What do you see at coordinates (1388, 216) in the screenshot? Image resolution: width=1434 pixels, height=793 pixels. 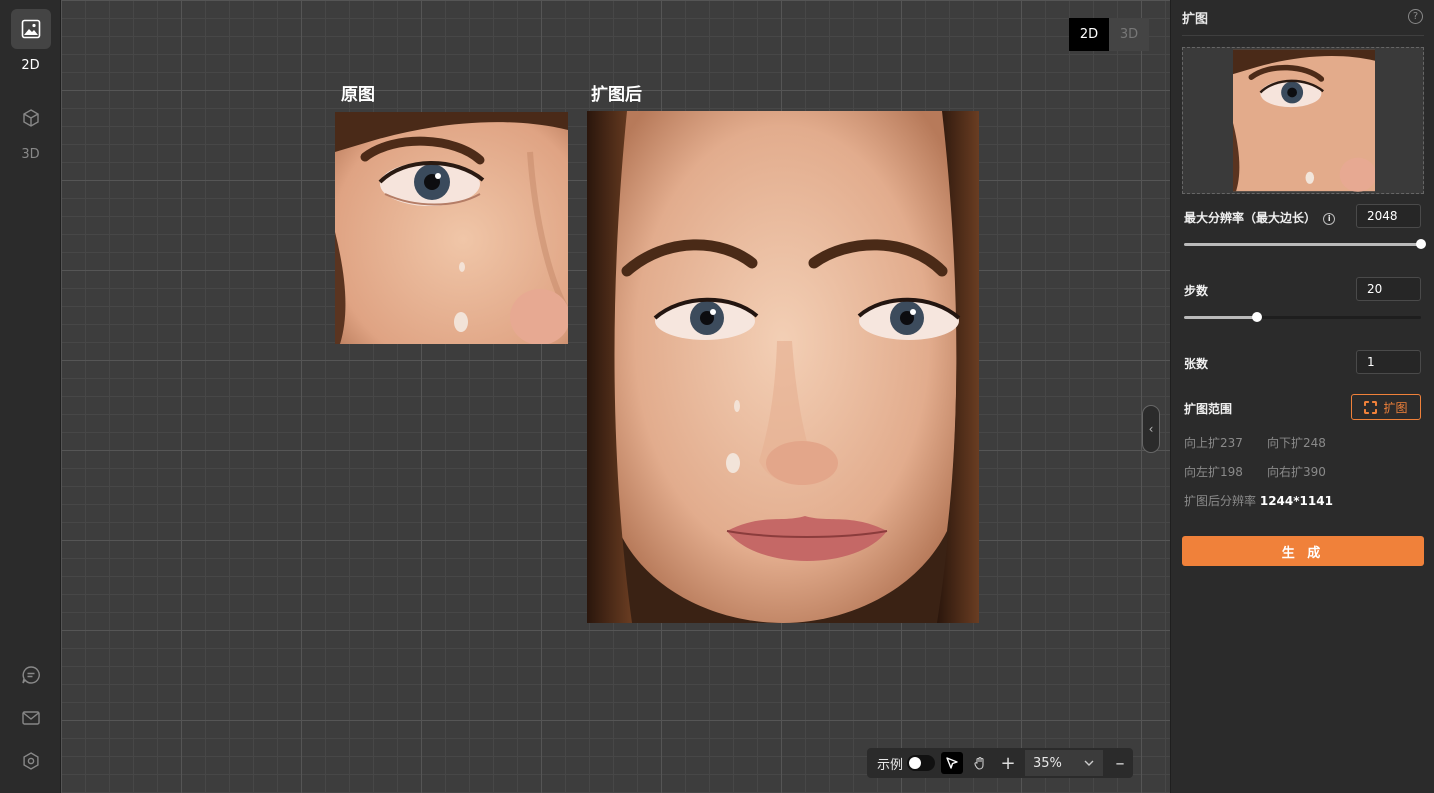 I see `max-resolution-input: 2048` at bounding box center [1388, 216].